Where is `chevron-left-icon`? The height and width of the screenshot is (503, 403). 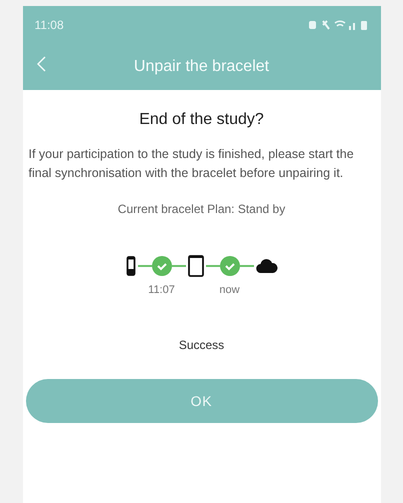
chevron-left-icon is located at coordinates (41, 64).